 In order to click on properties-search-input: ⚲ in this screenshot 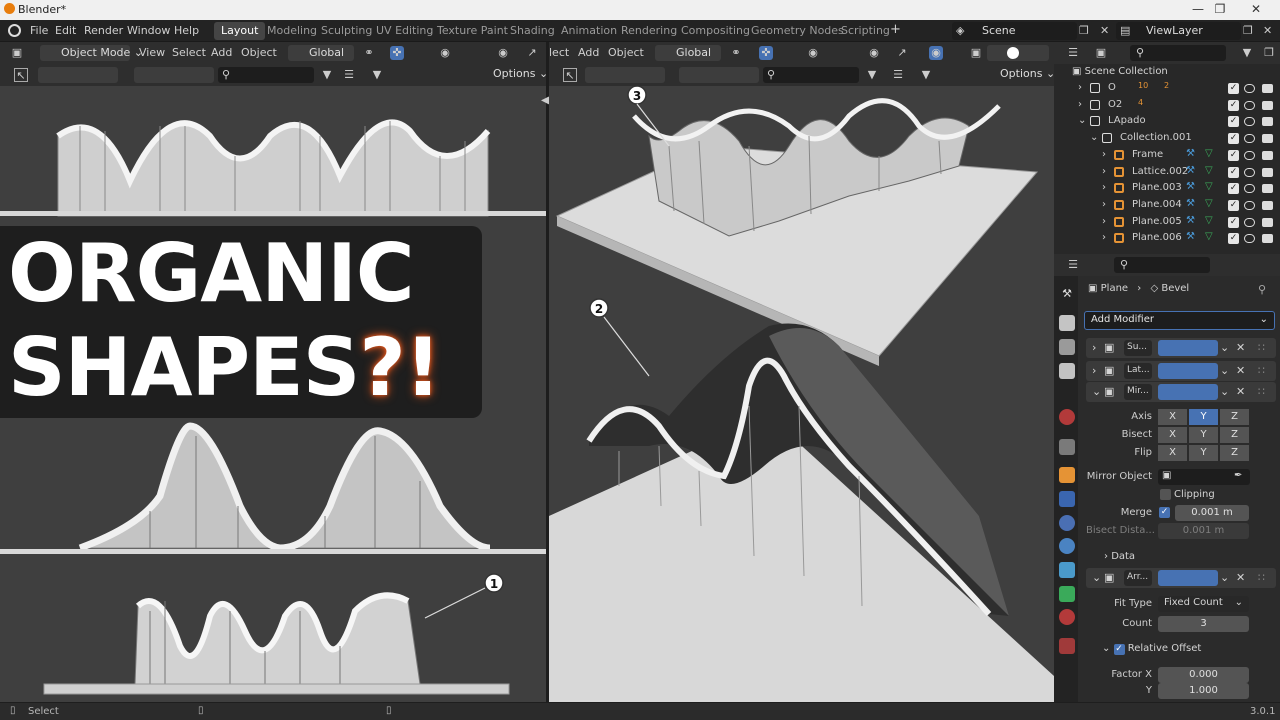, I will do `click(1162, 265)`.